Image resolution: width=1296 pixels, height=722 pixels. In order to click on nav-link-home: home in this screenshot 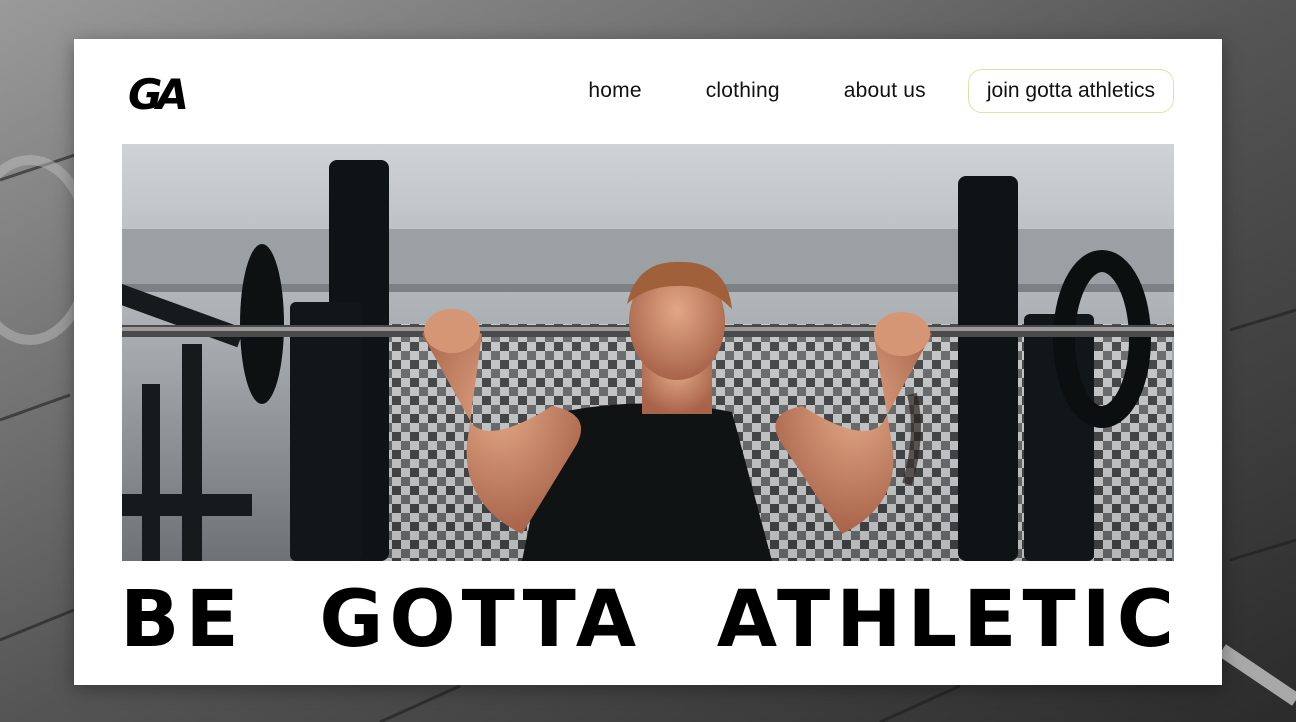, I will do `click(614, 91)`.